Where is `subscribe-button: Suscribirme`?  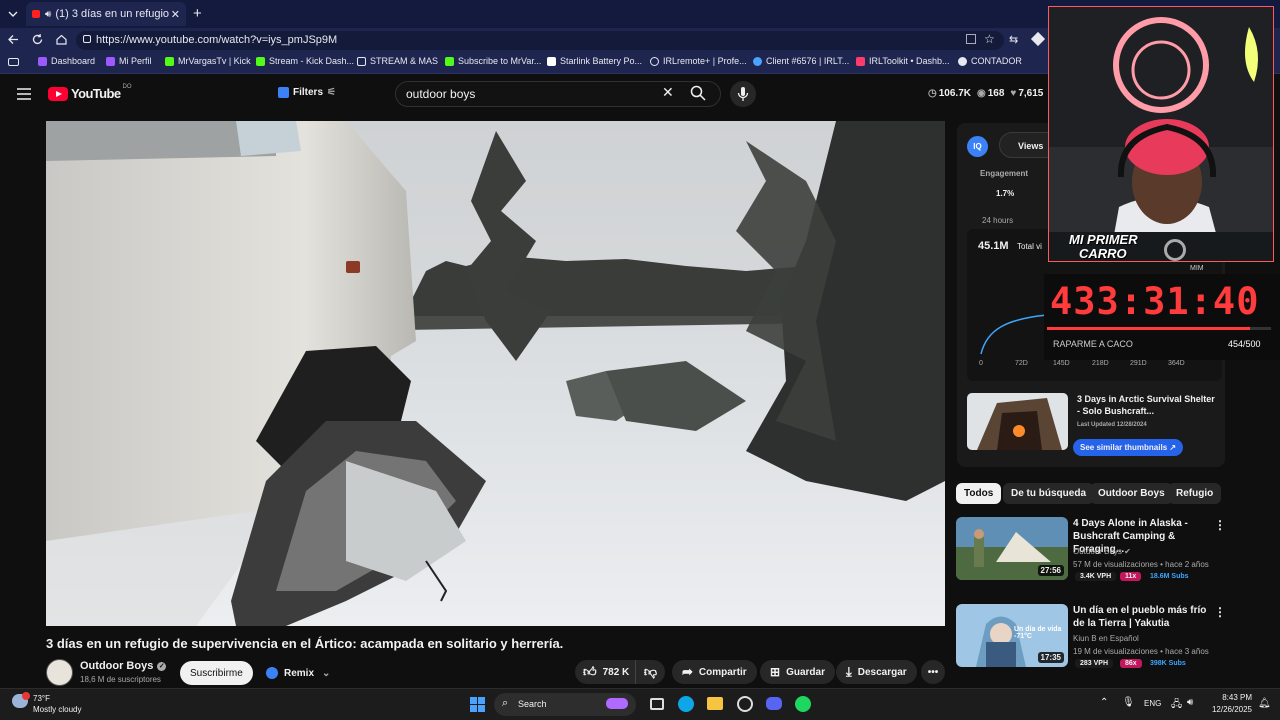 subscribe-button: Suscribirme is located at coordinates (216, 673).